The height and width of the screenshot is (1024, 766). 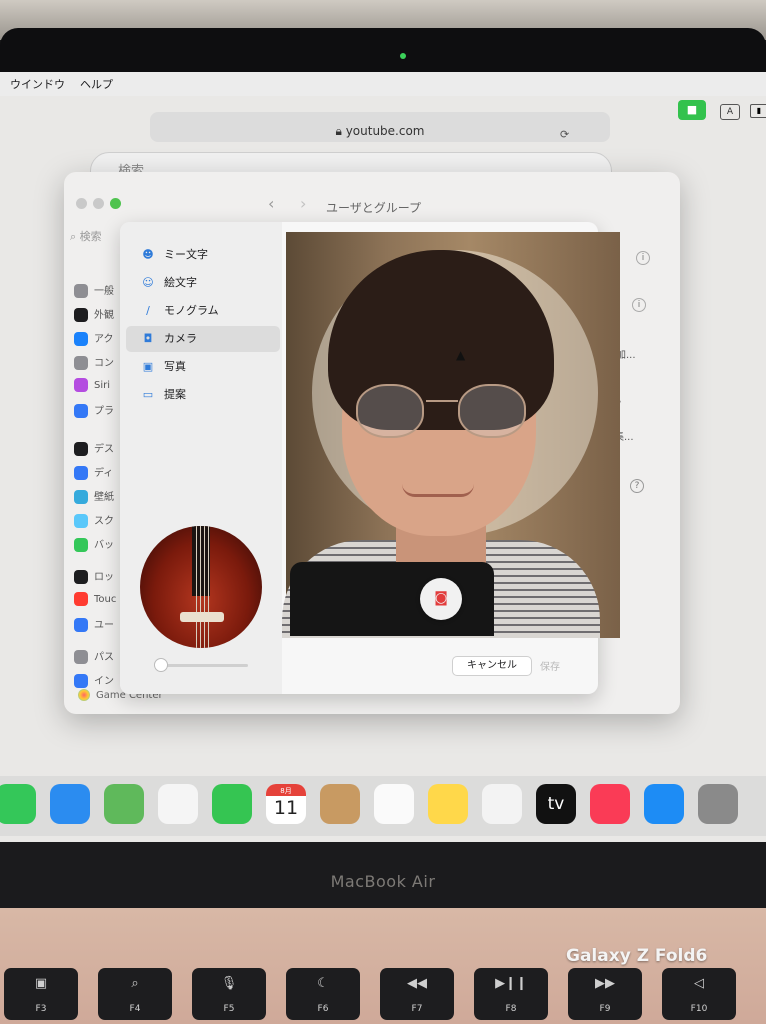 What do you see at coordinates (730, 112) in the screenshot?
I see `input-source-indicator: A` at bounding box center [730, 112].